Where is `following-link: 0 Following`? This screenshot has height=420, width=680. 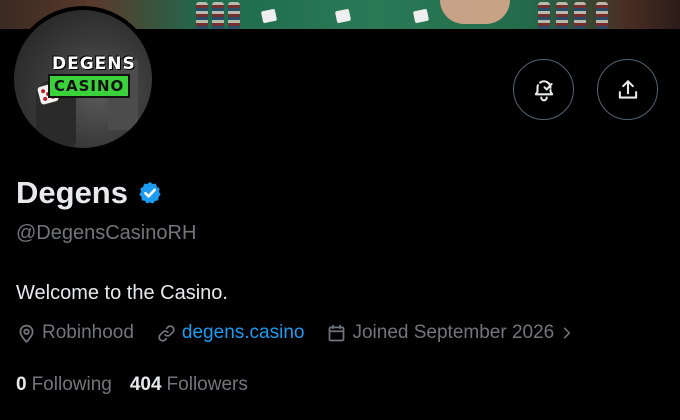
following-link: 0 Following is located at coordinates (64, 385).